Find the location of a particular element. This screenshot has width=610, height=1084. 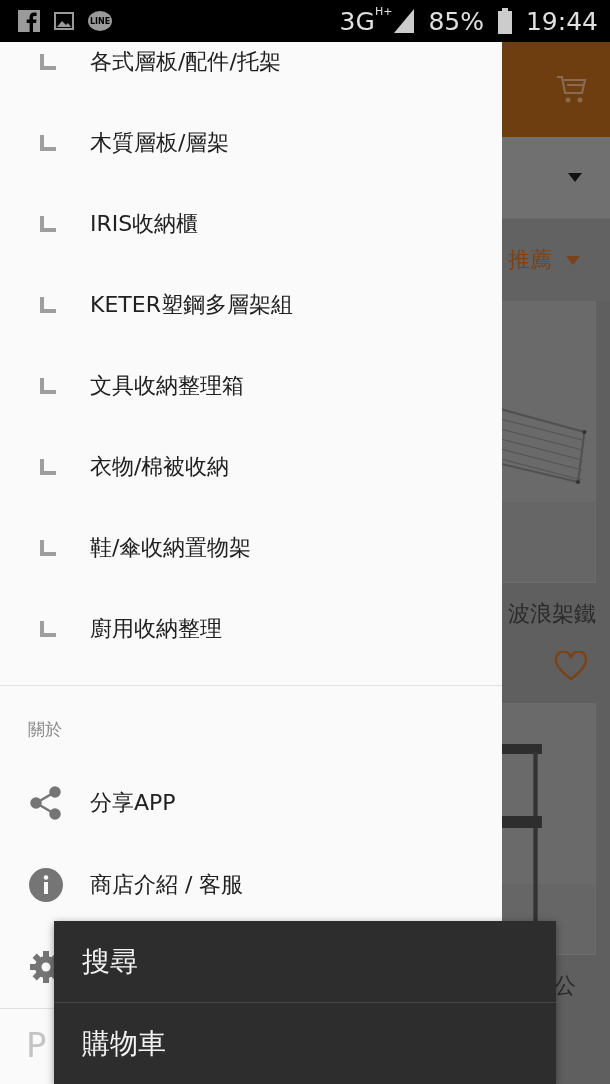

category-item: 文具收納整理箱 is located at coordinates (251, 385).